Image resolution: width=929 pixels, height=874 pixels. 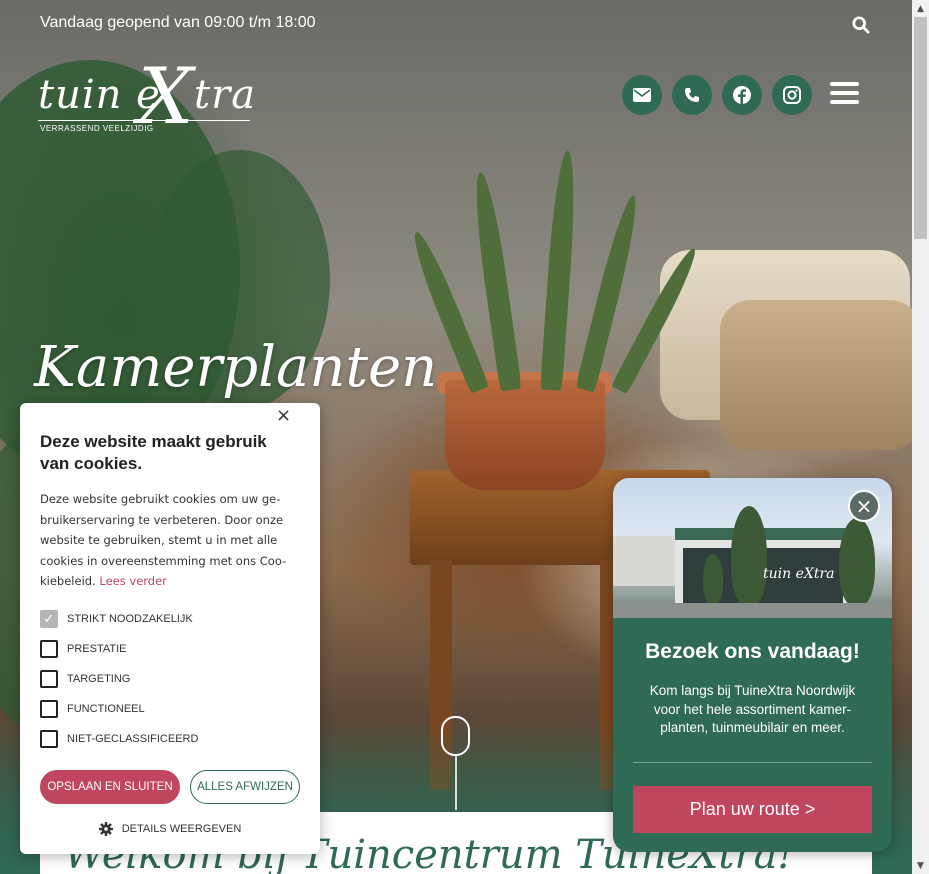 I want to click on search-icon, so click(x=861, y=25).